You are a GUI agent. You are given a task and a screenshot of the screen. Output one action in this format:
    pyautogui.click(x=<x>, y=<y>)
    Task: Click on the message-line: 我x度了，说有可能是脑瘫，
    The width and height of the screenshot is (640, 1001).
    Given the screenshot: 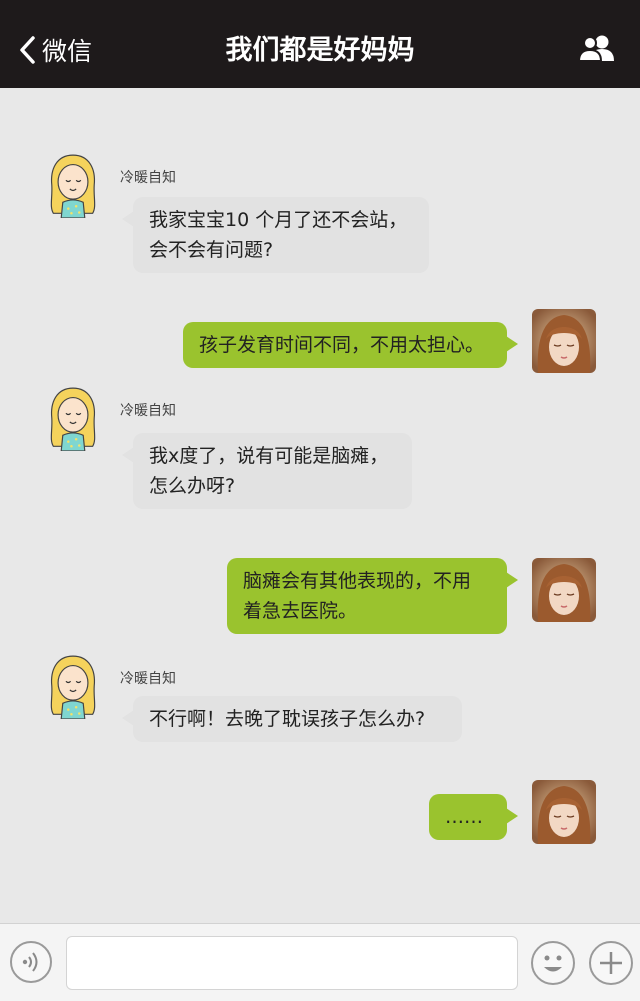 What is the action you would take?
    pyautogui.click(x=269, y=456)
    